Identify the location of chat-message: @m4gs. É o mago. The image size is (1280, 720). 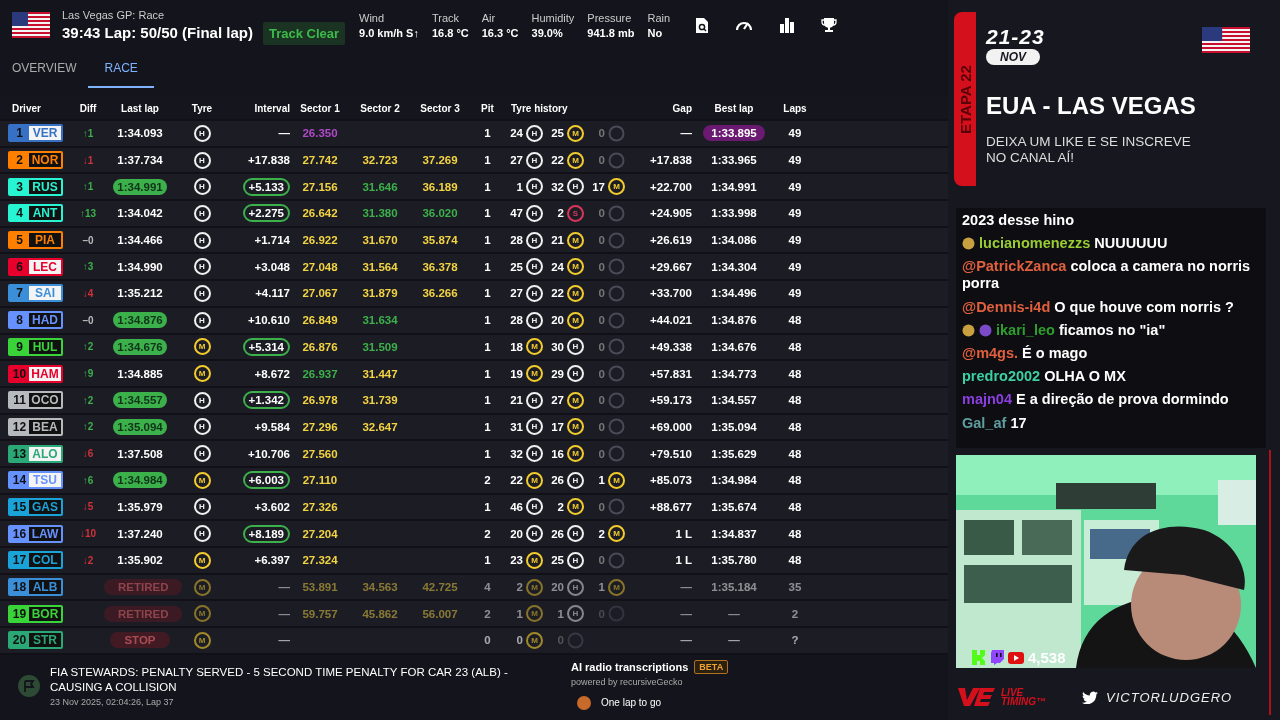
(1025, 353).